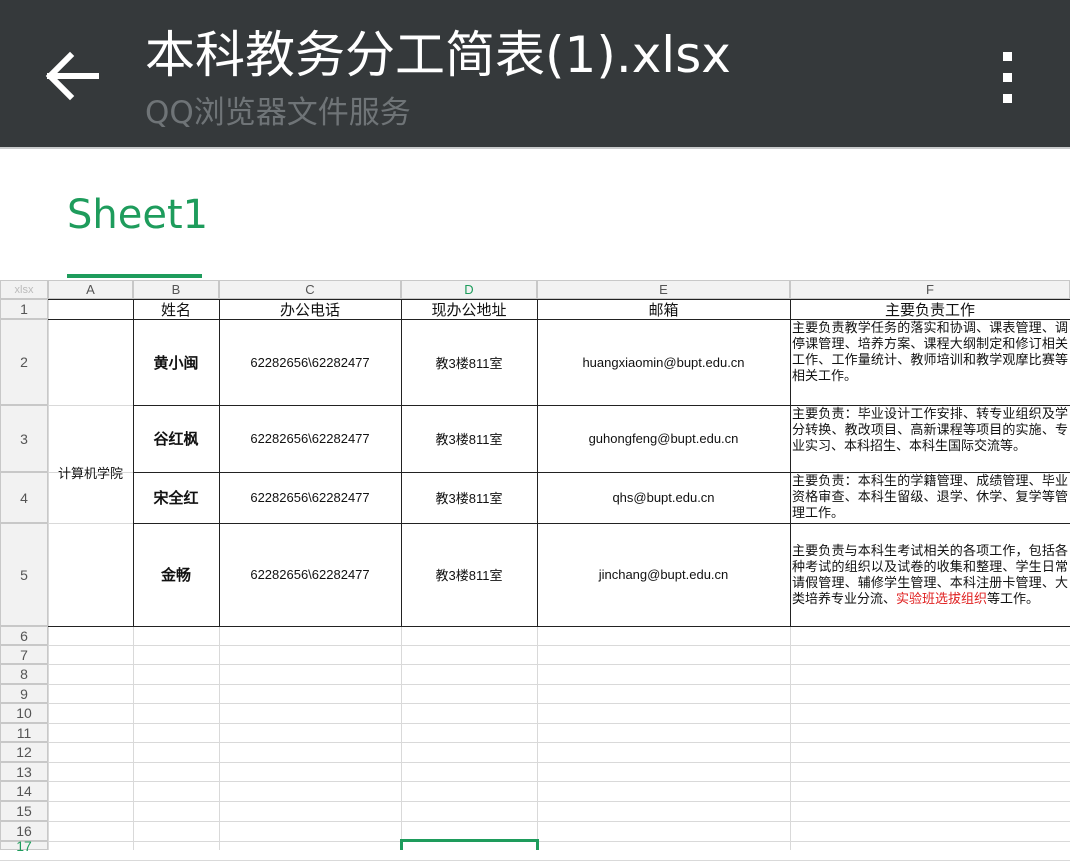 This screenshot has height=861, width=1070. Describe the element at coordinates (930, 289) in the screenshot. I see `column-header-f: F` at that location.